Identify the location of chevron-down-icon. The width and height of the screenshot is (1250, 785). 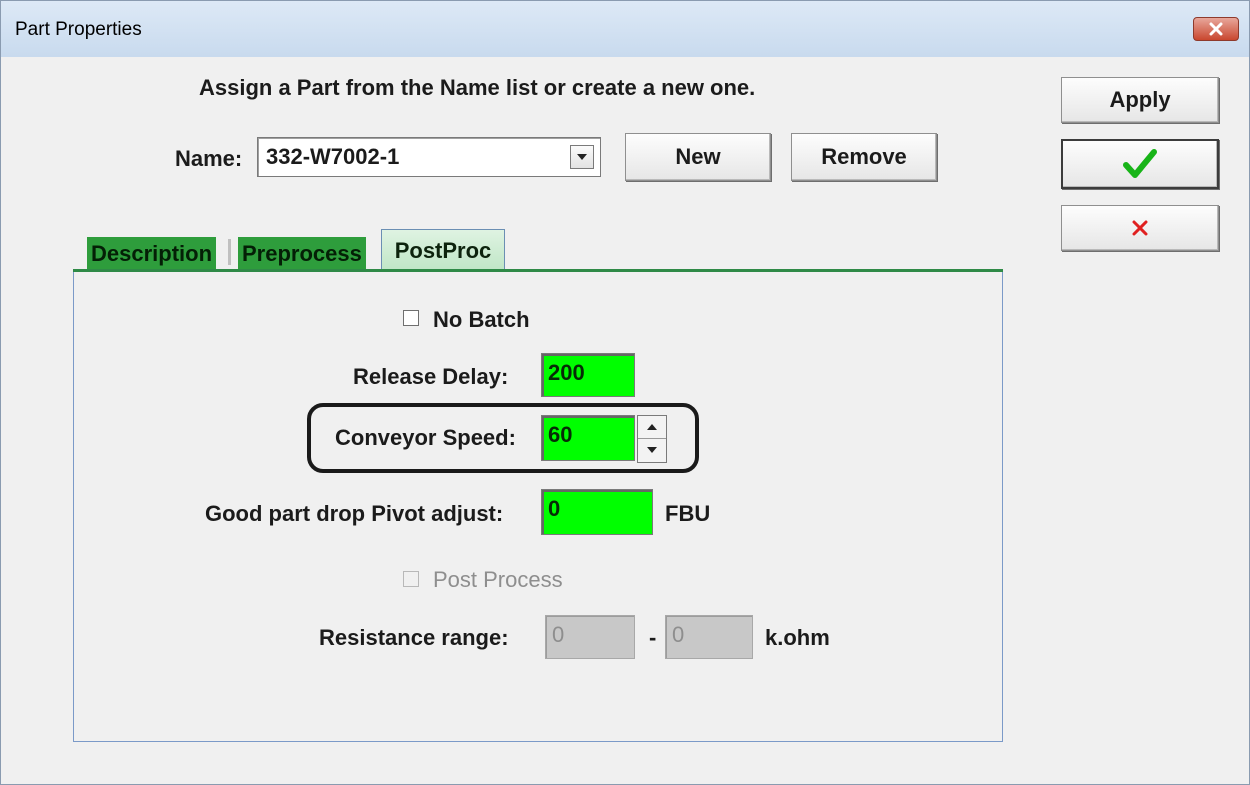
(582, 157).